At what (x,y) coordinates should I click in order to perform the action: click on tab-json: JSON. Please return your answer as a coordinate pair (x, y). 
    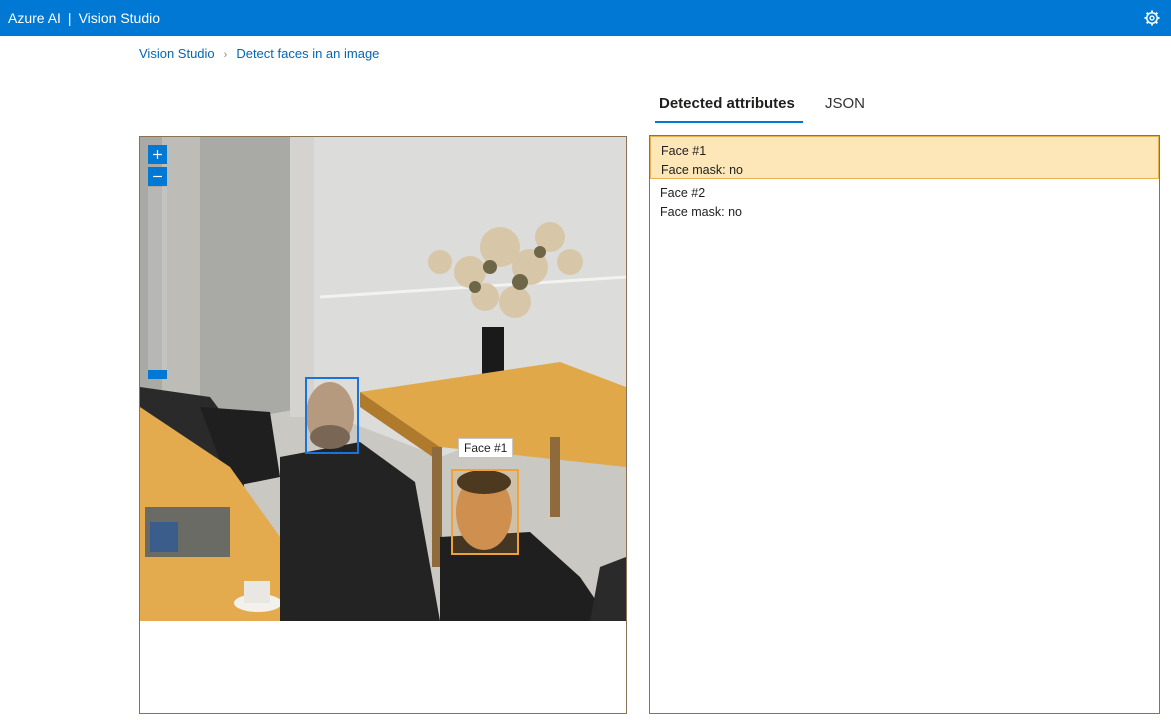
    Looking at the image, I should click on (845, 103).